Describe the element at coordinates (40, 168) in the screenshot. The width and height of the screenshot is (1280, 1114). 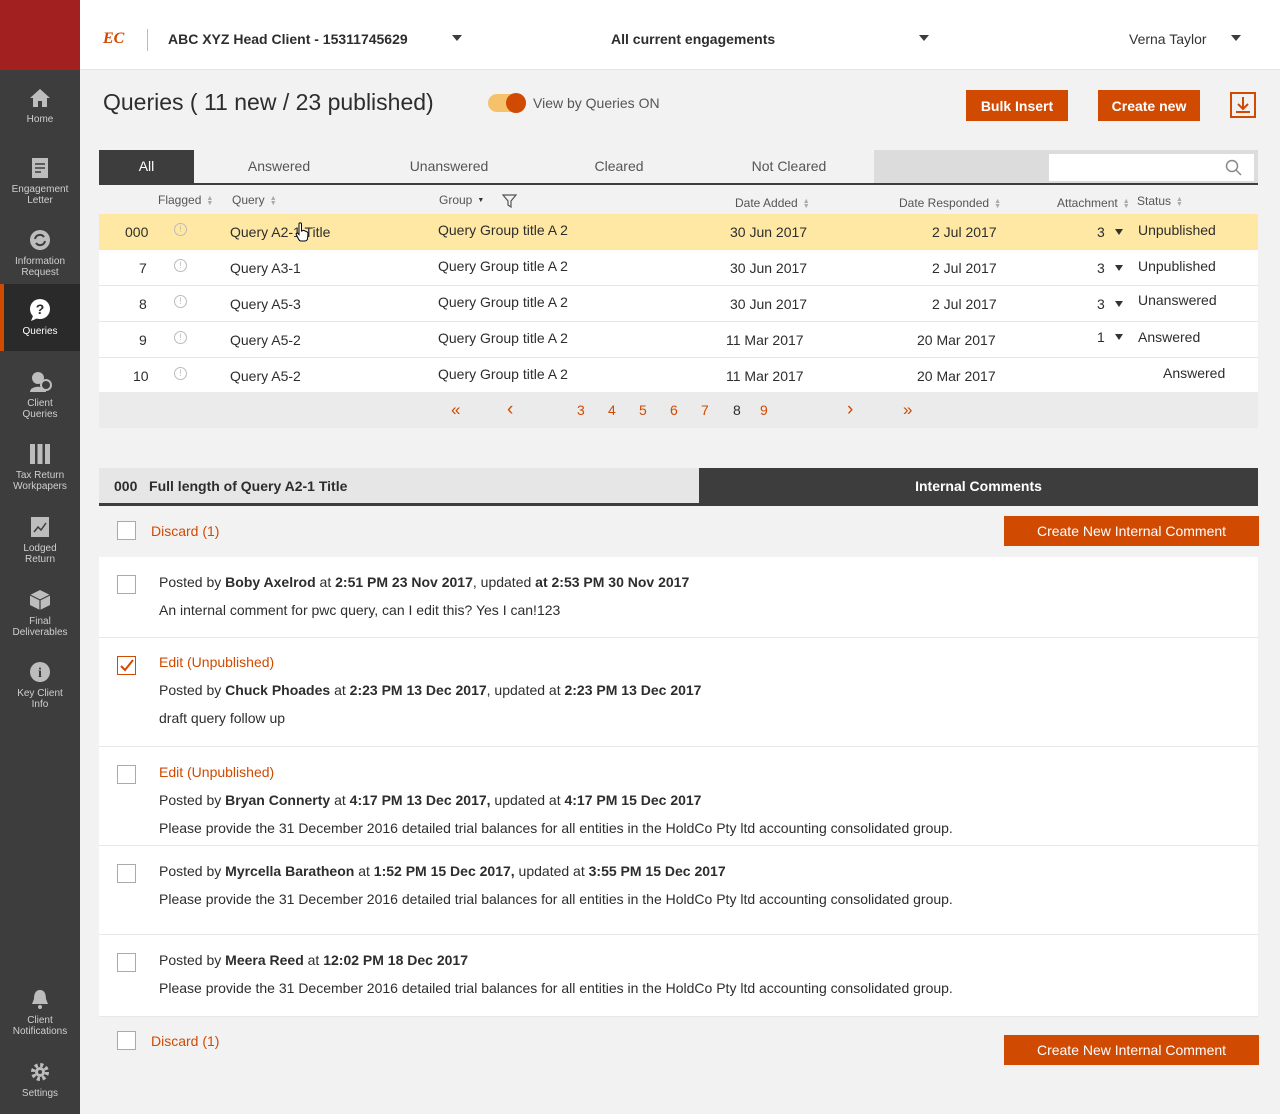
I see `letter-icon` at that location.